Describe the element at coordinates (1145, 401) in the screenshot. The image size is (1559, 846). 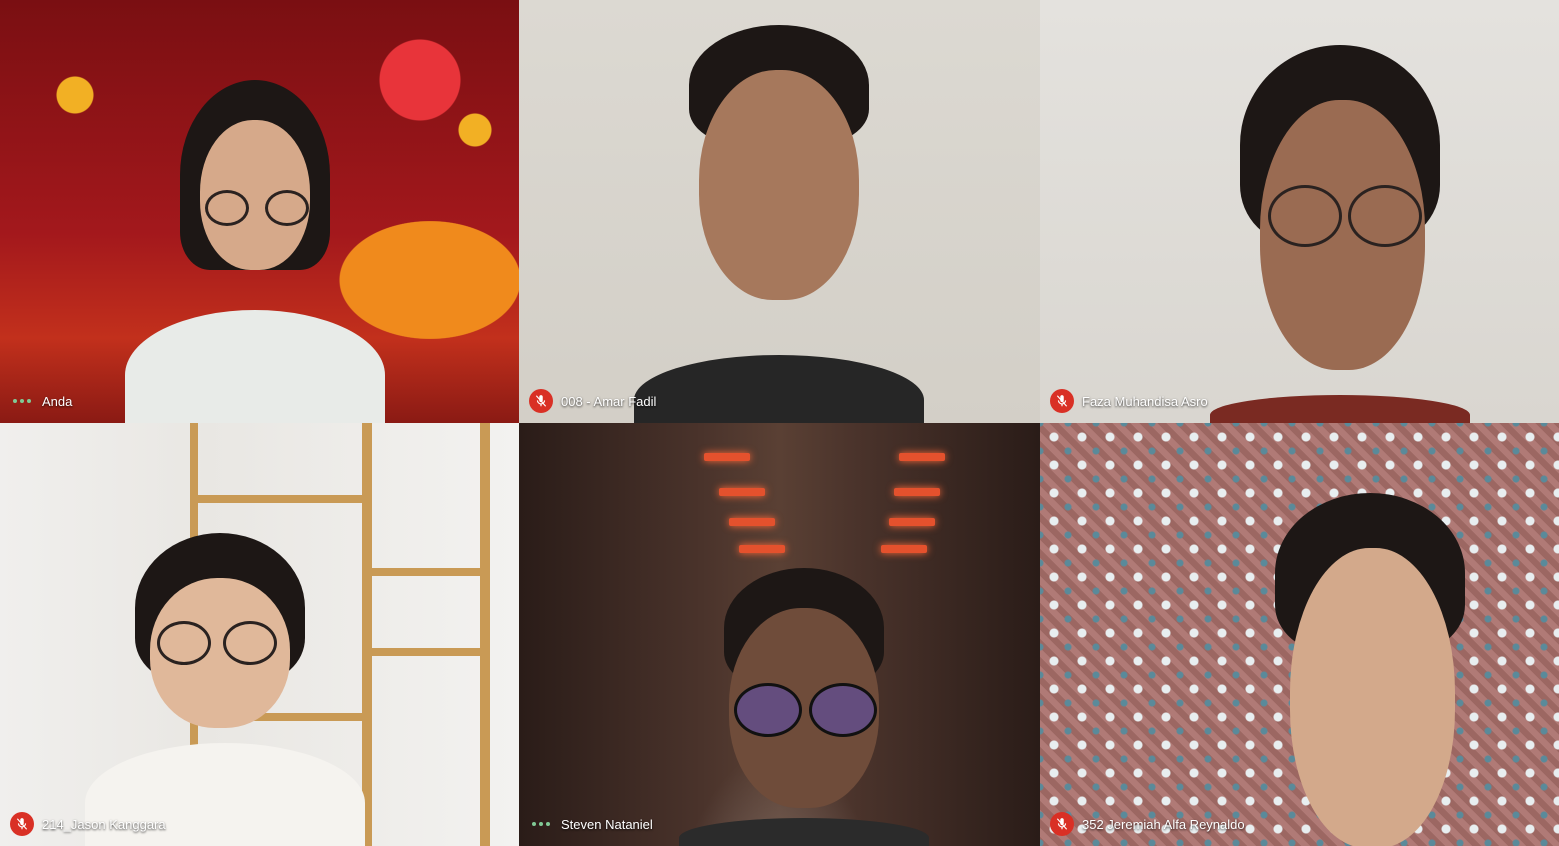
I see `participant-name: Faza Muhandisa Asro` at that location.